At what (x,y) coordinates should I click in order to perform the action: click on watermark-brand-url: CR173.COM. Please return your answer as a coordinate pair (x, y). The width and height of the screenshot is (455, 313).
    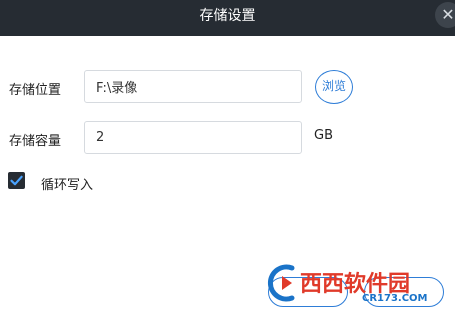
    Looking at the image, I should click on (395, 298).